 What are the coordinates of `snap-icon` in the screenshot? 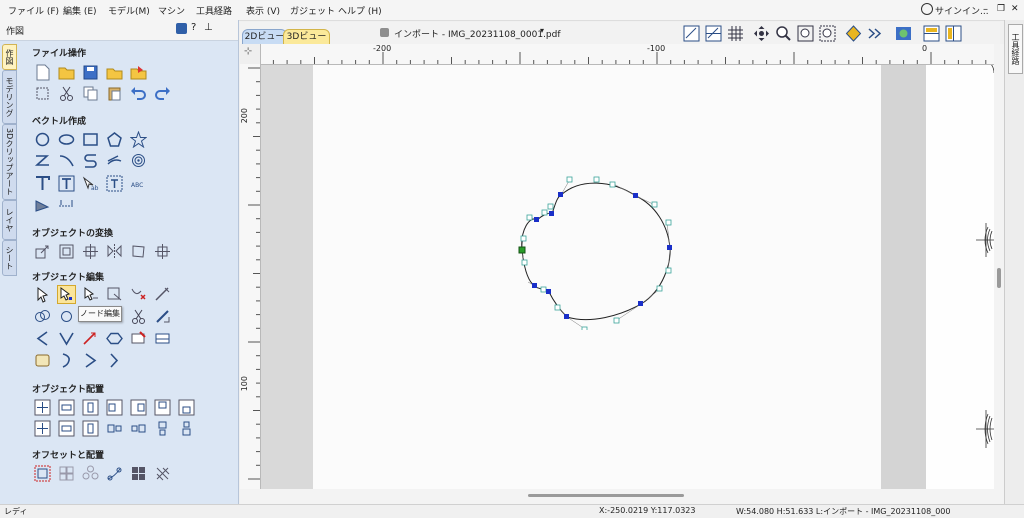 It's located at (853, 33).